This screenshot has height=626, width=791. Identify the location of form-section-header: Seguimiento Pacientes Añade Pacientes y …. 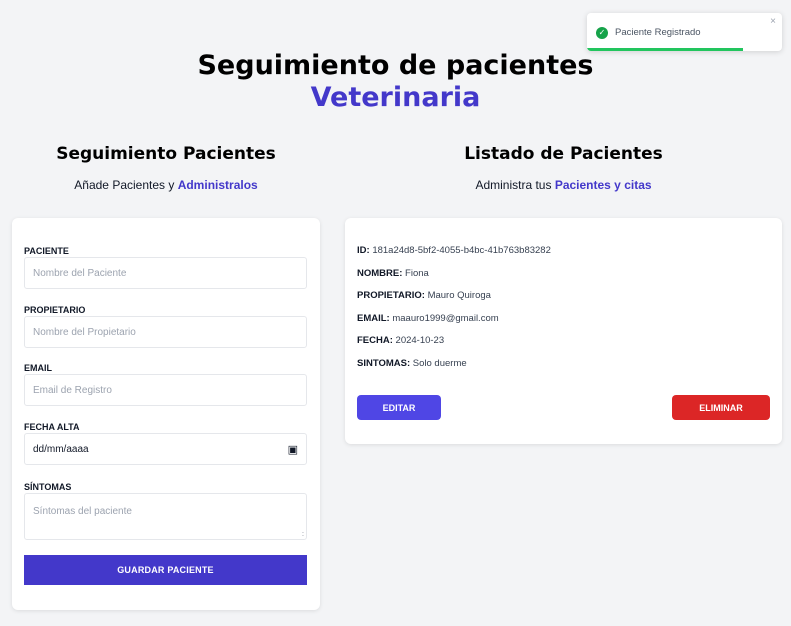
(166, 168).